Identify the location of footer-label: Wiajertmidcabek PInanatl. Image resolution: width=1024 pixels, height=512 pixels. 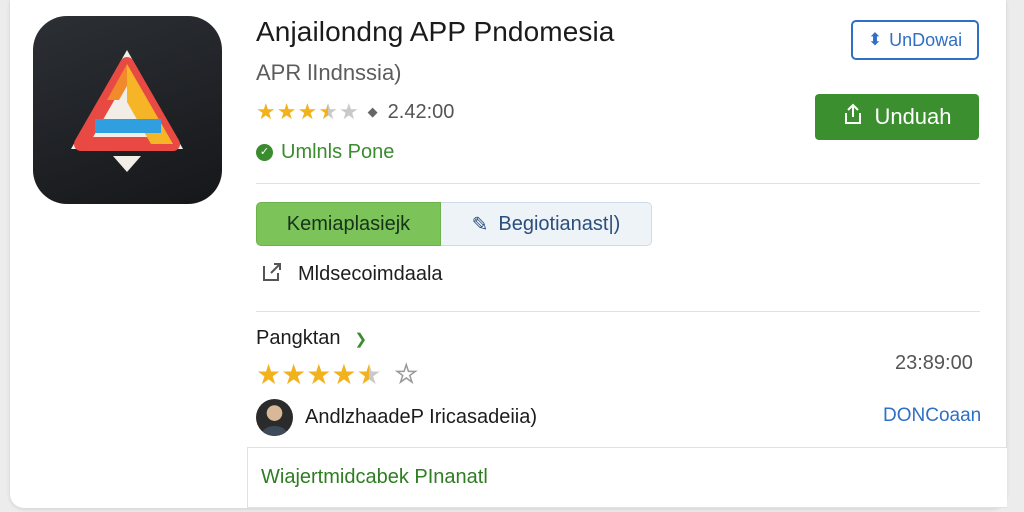
(374, 477).